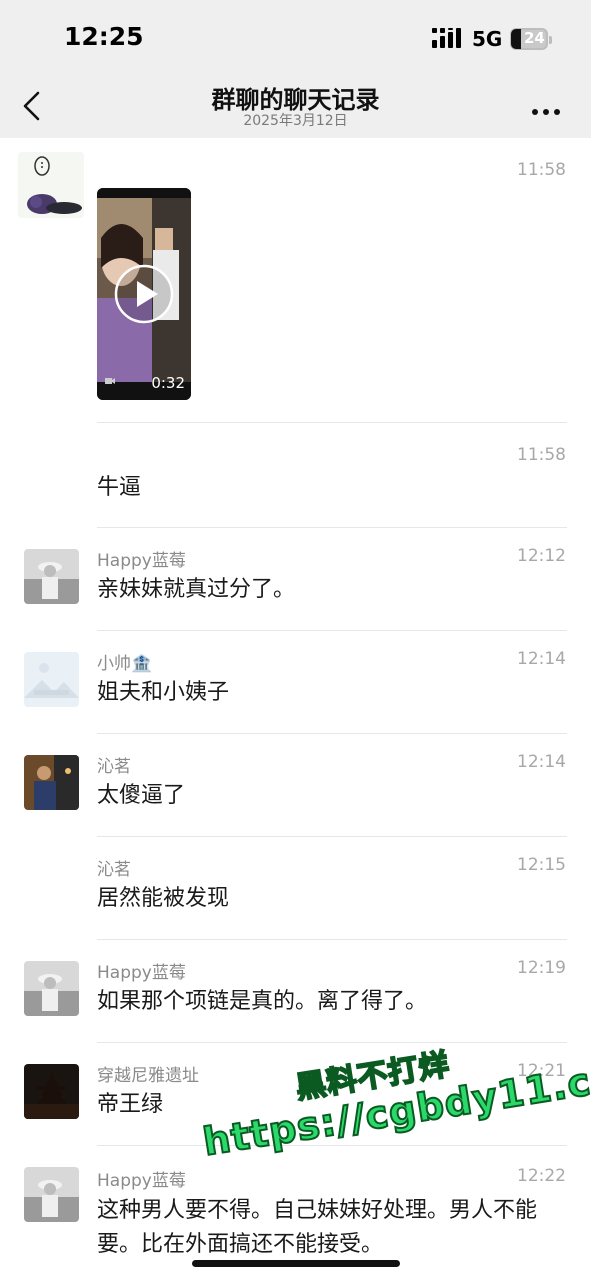 This screenshot has width=591, height=1280. I want to click on message-text: 亲妹妹就真过分了。, so click(196, 589).